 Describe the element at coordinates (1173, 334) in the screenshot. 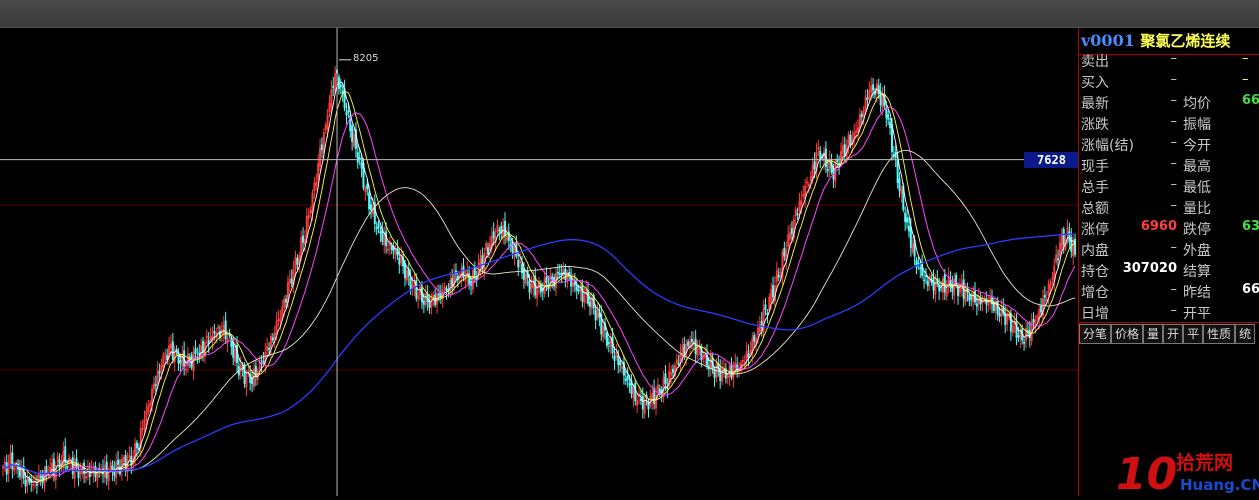

I see `tab-3: 开` at that location.